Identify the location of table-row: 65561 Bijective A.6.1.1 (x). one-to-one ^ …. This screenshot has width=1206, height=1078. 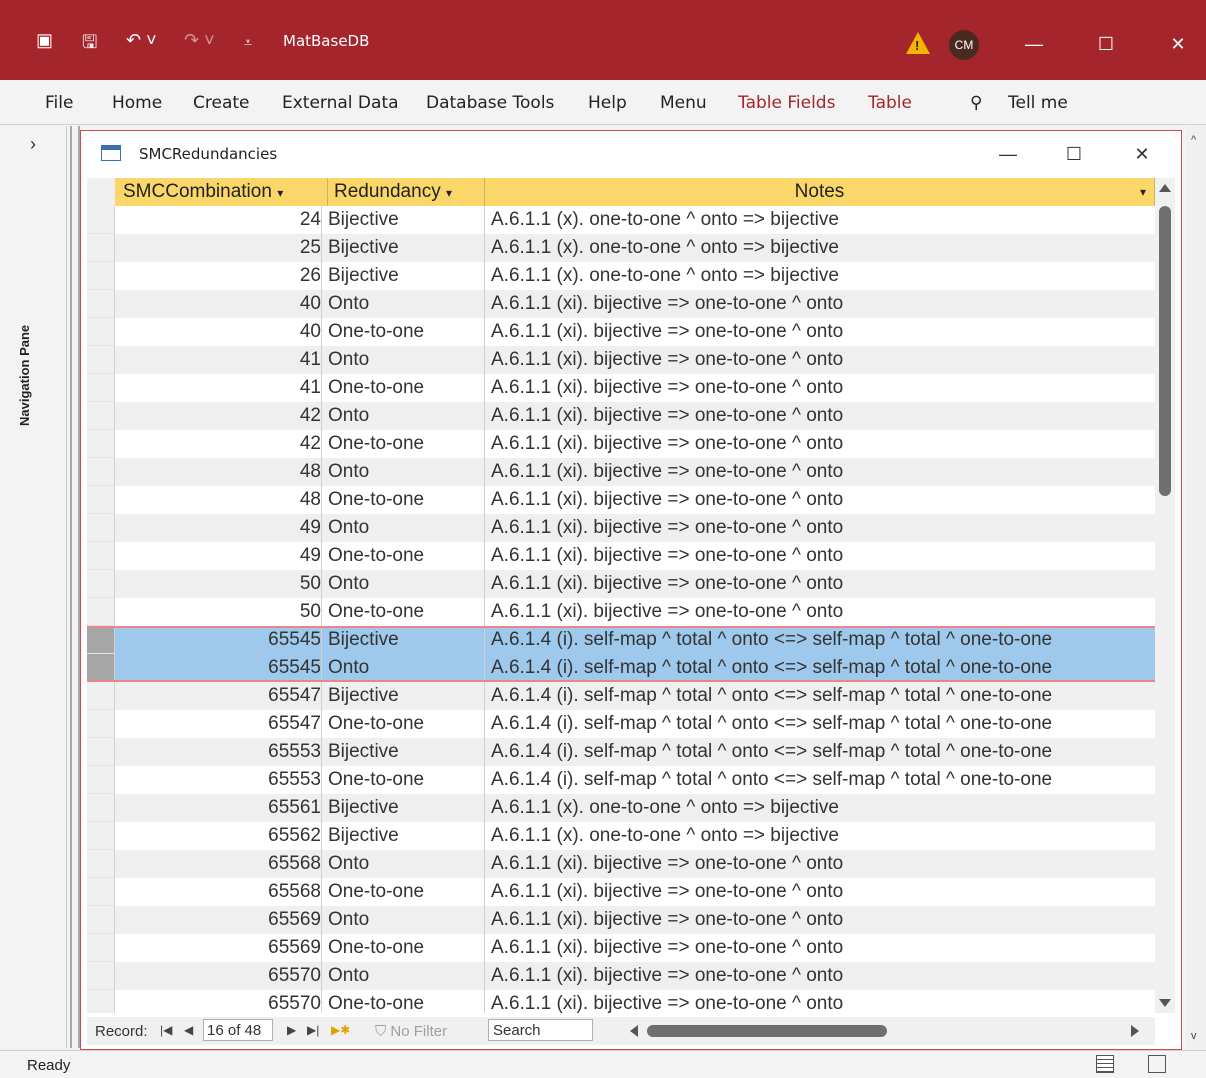
(621, 808).